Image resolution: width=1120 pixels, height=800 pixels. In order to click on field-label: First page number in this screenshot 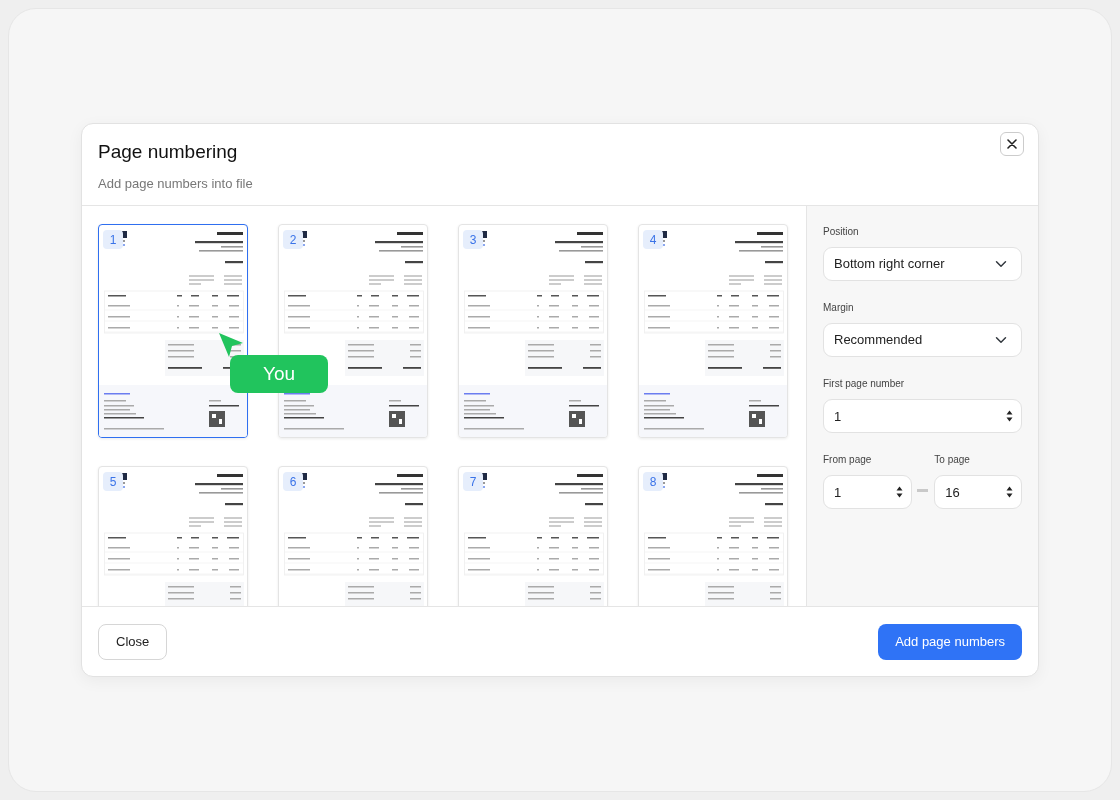, I will do `click(864, 384)`.